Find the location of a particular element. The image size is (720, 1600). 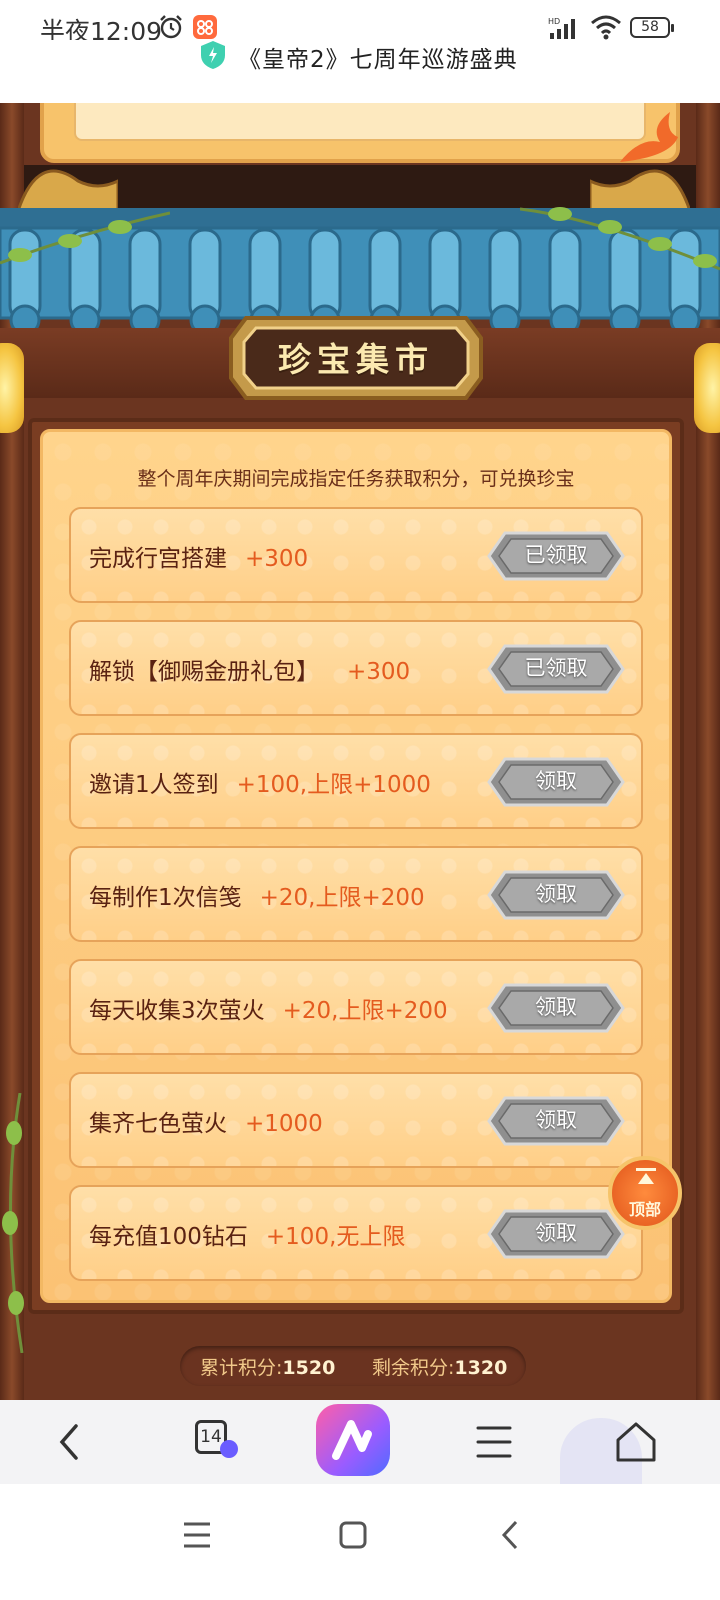

system-menu-icon is located at coordinates (197, 1535).